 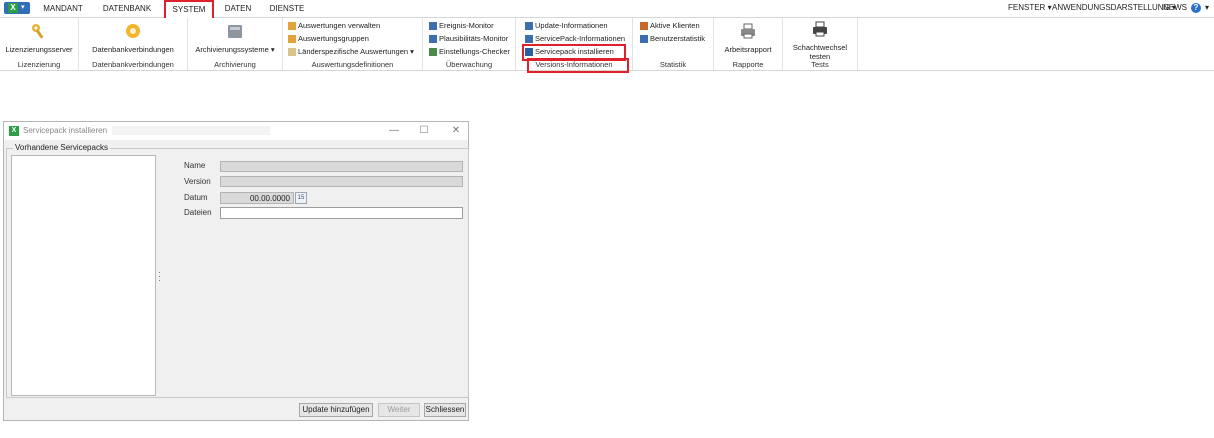 I want to click on update-informationen-button: Update-Informationen, so click(x=566, y=25).